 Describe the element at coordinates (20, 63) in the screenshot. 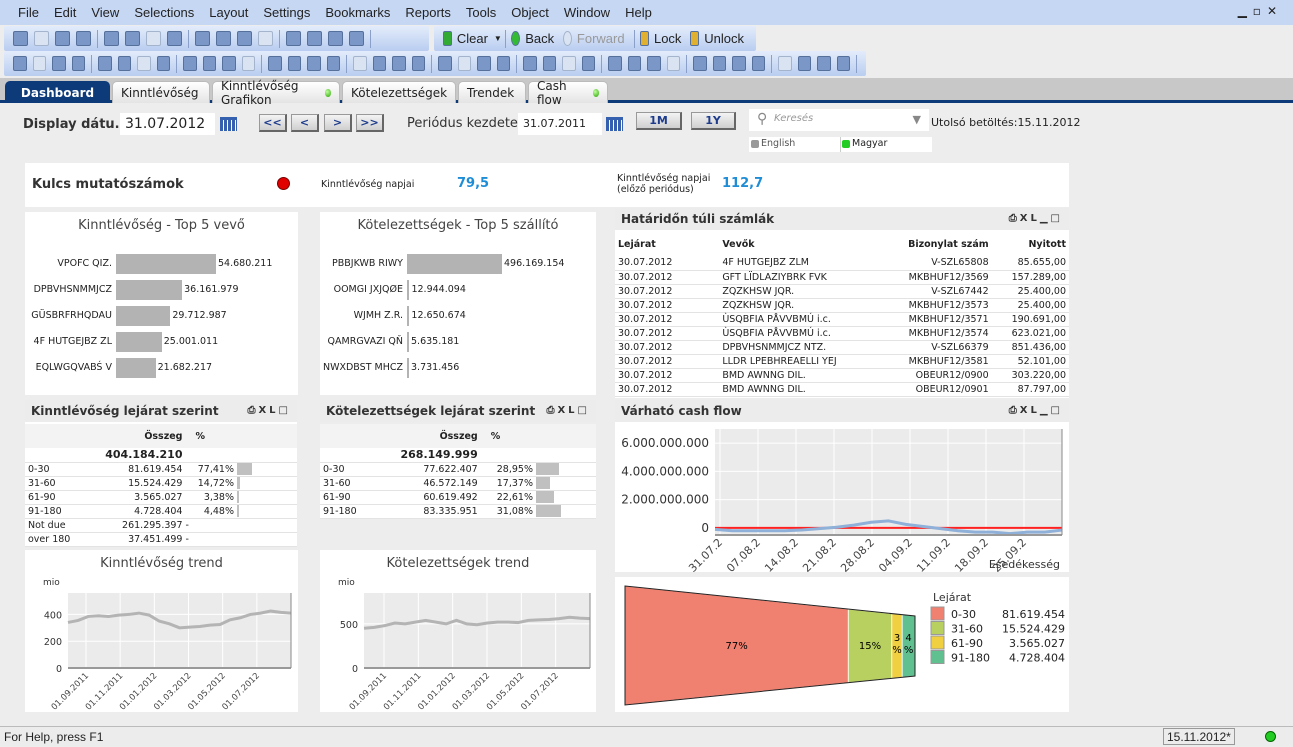

I see `new-sheet-icon` at that location.